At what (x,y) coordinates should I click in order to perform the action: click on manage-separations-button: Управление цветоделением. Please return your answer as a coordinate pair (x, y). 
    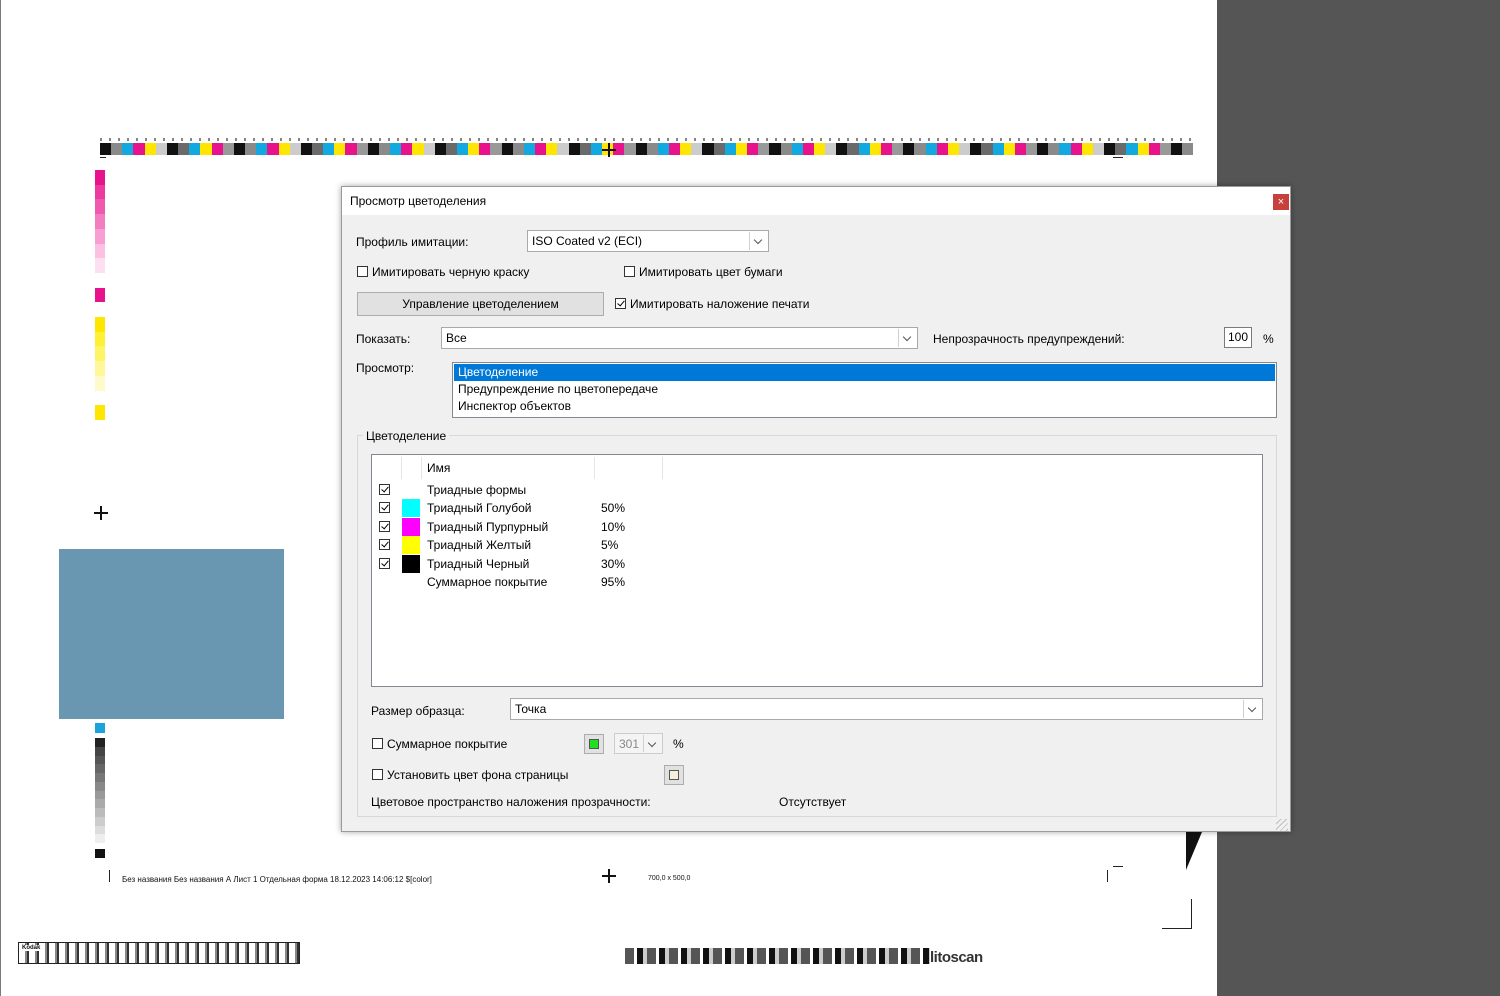
    Looking at the image, I should click on (480, 304).